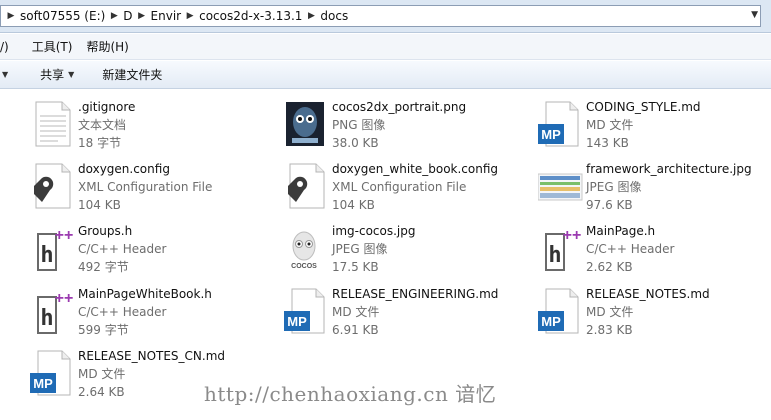 Image resolution: width=771 pixels, height=420 pixels. Describe the element at coordinates (385, 75) in the screenshot. I see `command-bar: ▼ 共享 ▼ 新建文件夹` at that location.